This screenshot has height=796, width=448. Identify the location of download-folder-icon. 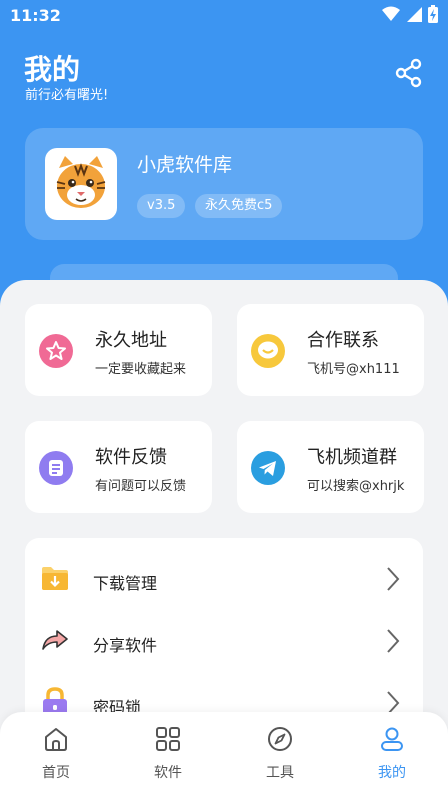
(55, 578).